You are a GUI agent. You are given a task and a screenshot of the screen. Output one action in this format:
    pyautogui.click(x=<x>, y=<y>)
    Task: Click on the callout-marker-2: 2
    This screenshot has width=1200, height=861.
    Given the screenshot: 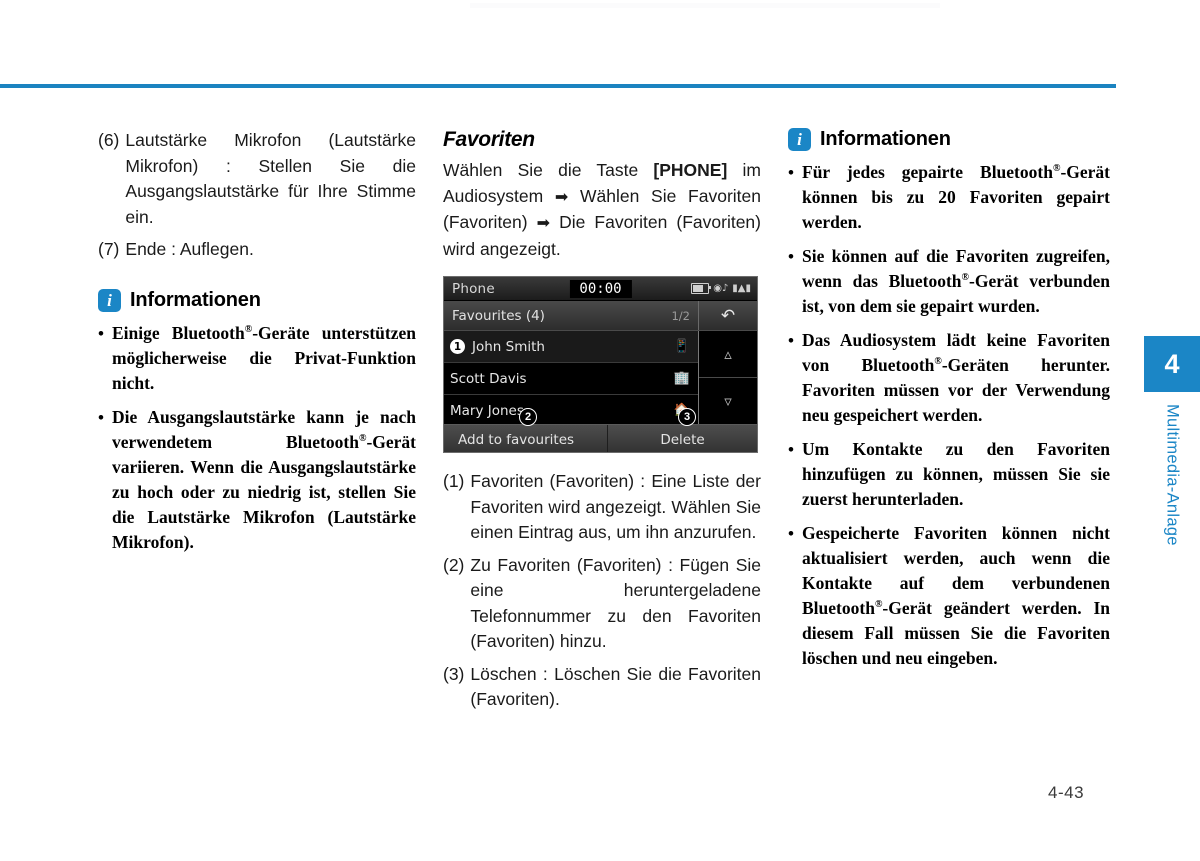 What is the action you would take?
    pyautogui.click(x=528, y=417)
    